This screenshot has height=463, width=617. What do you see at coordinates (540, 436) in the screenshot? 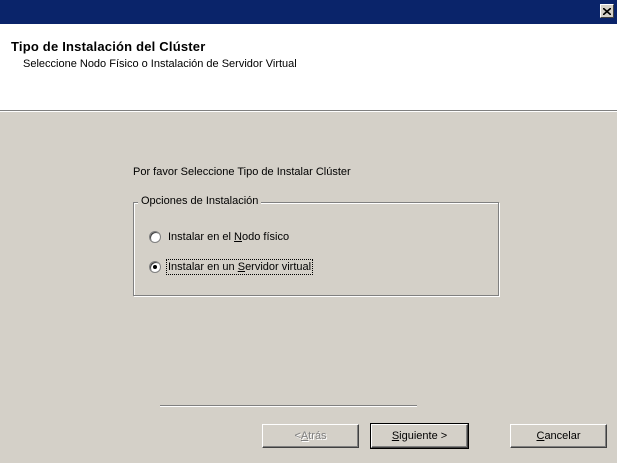
I see `accelerator-key: C` at bounding box center [540, 436].